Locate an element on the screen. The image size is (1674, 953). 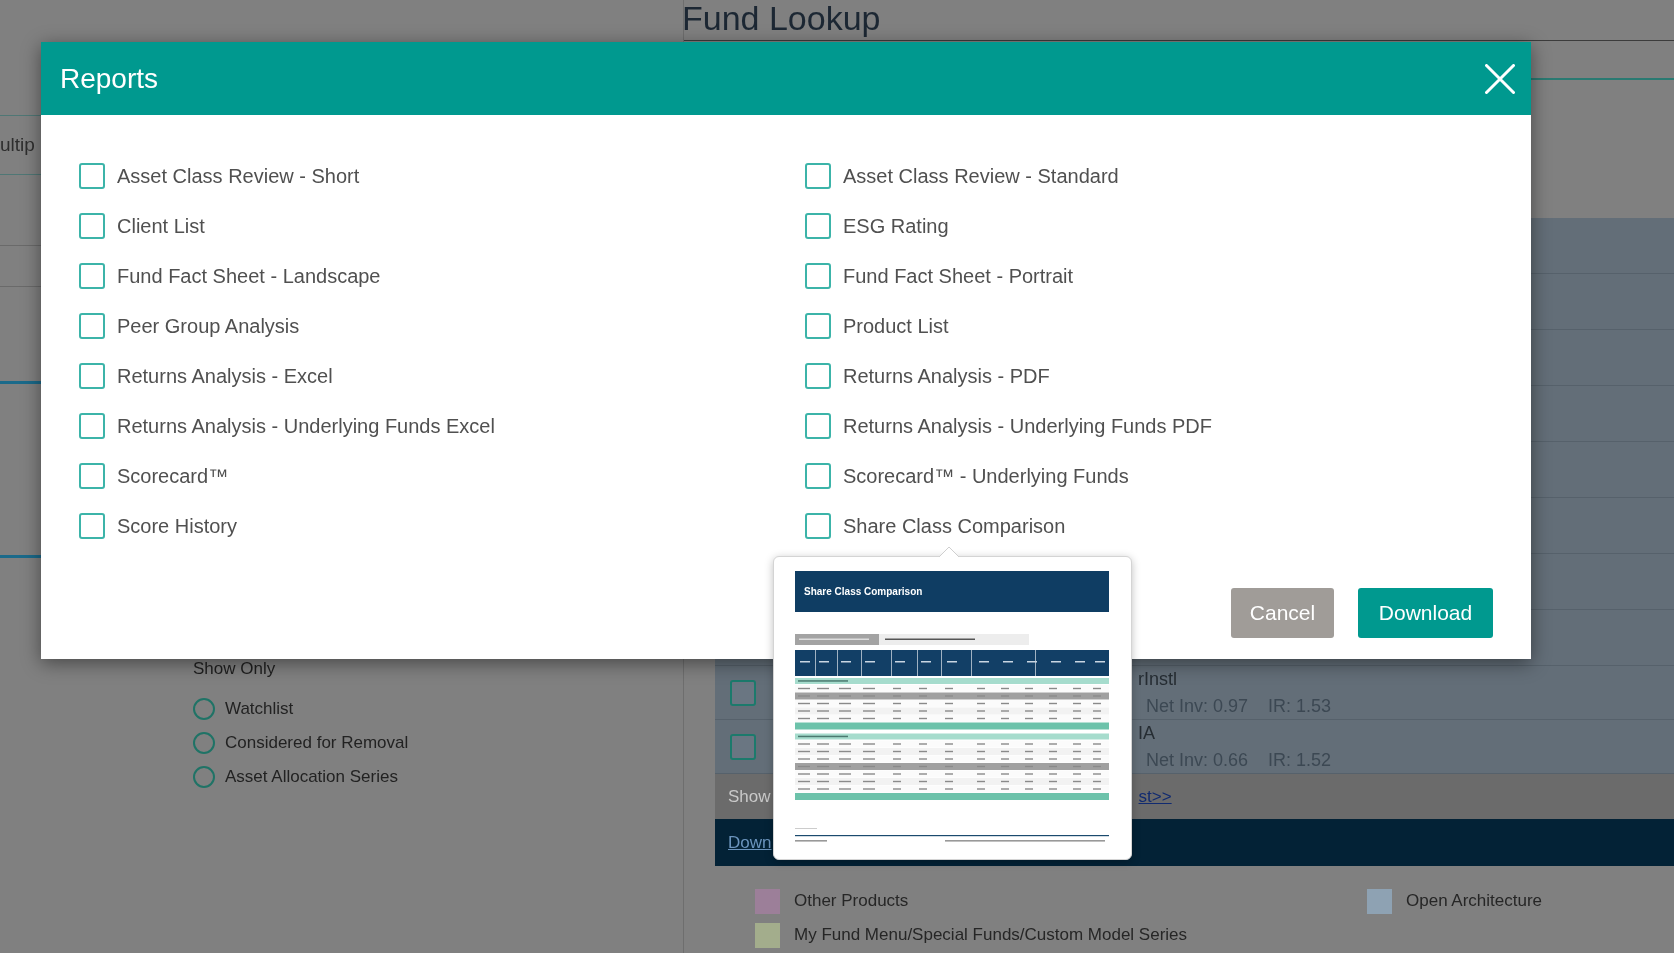
legend-label: Open Architecture is located at coordinates (1474, 901).